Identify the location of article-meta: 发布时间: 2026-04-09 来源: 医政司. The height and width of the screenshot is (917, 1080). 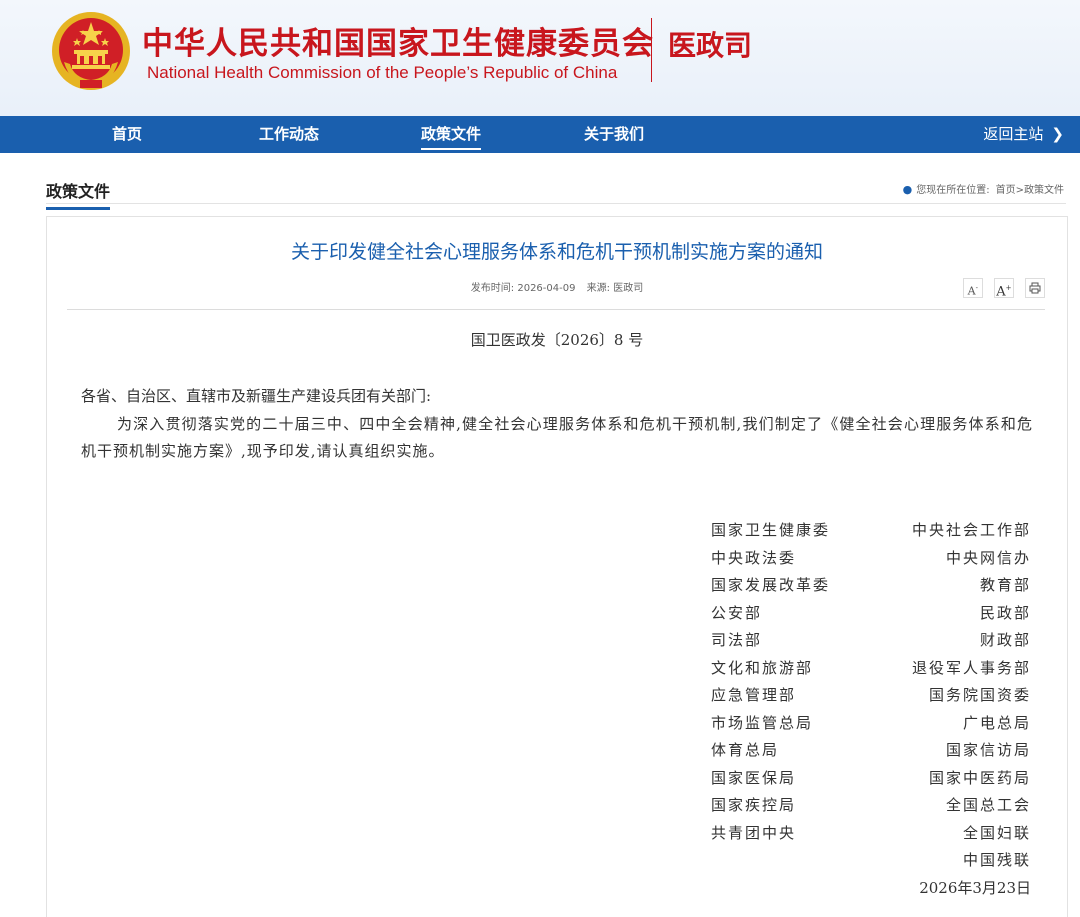
(557, 286).